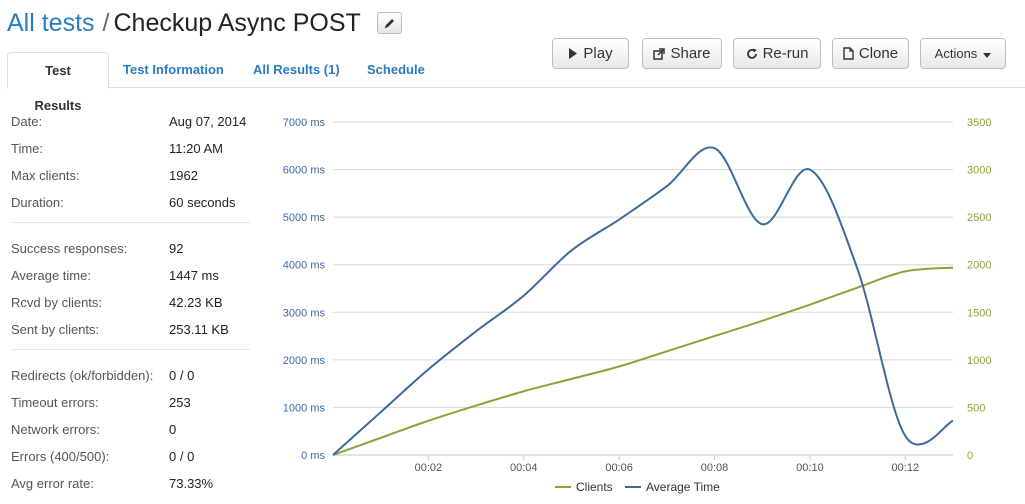 This screenshot has width=1025, height=504. Describe the element at coordinates (57, 302) in the screenshot. I see `stat-label: Rcvd by clients:` at that location.